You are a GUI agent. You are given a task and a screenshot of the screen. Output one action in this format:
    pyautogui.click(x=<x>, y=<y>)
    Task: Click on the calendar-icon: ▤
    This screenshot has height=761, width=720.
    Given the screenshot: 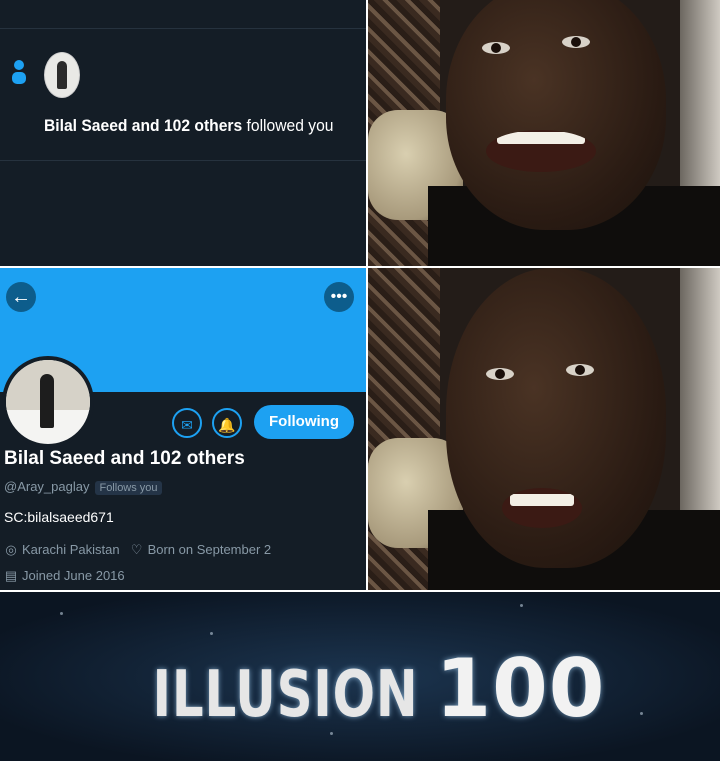 What is the action you would take?
    pyautogui.click(x=11, y=575)
    